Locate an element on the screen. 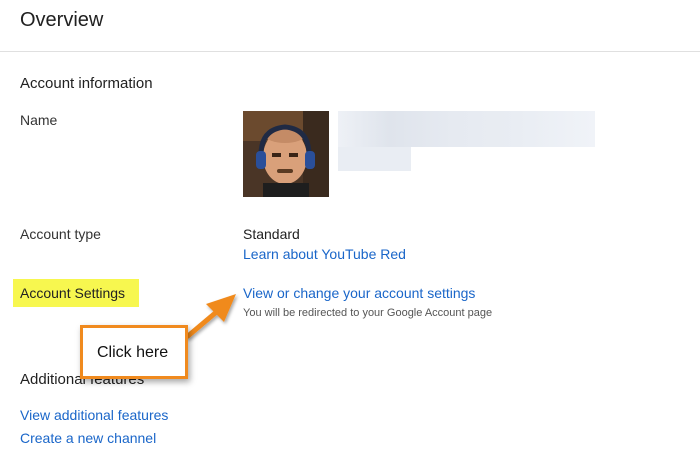 The width and height of the screenshot is (700, 450). blurred-name is located at coordinates (466, 129).